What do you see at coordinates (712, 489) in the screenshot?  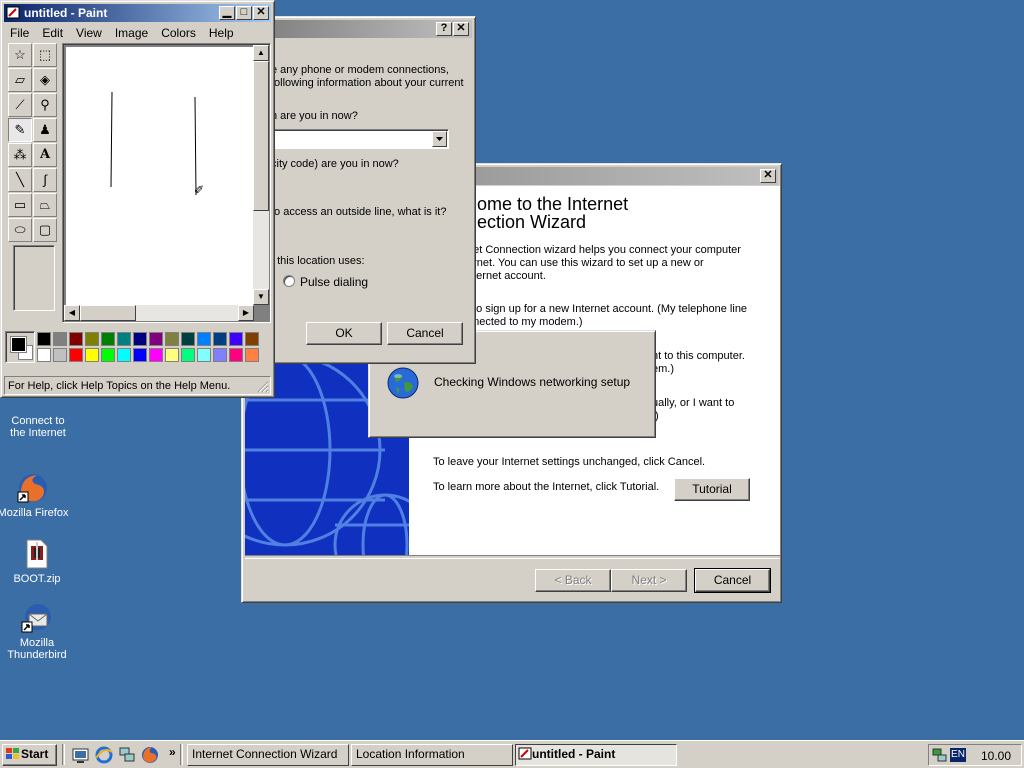 I see `tutorial-button: Tutorial` at bounding box center [712, 489].